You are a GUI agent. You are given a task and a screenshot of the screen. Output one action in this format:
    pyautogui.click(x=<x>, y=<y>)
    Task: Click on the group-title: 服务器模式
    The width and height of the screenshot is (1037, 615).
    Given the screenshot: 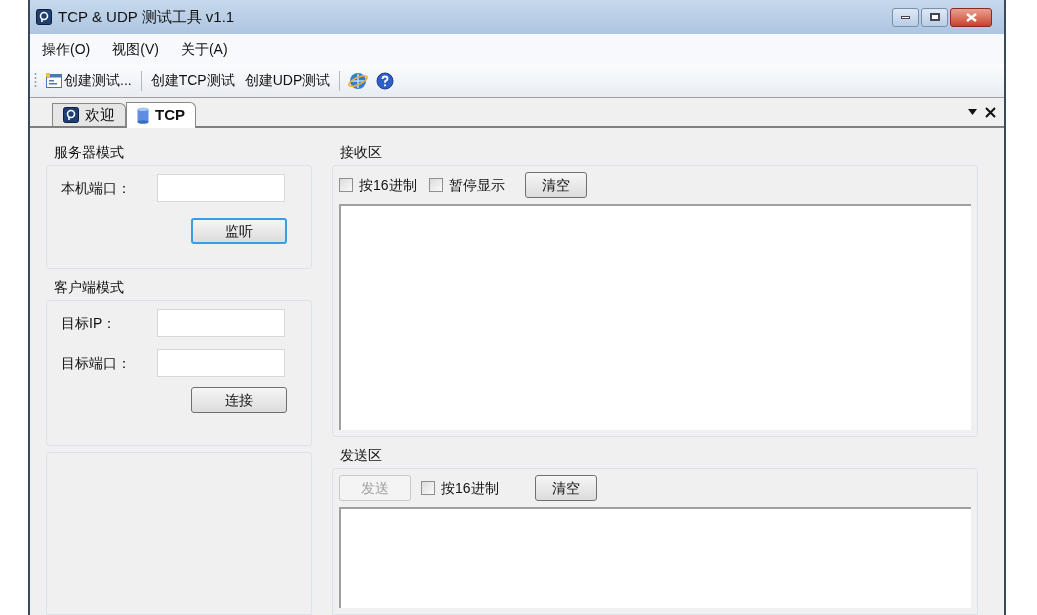 What is the action you would take?
    pyautogui.click(x=89, y=152)
    